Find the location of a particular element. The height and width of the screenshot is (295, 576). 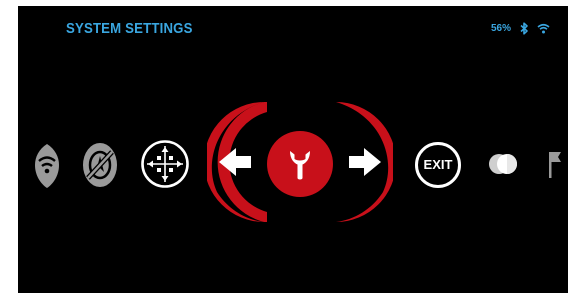

settings-wrench-icon is located at coordinates (300, 164).